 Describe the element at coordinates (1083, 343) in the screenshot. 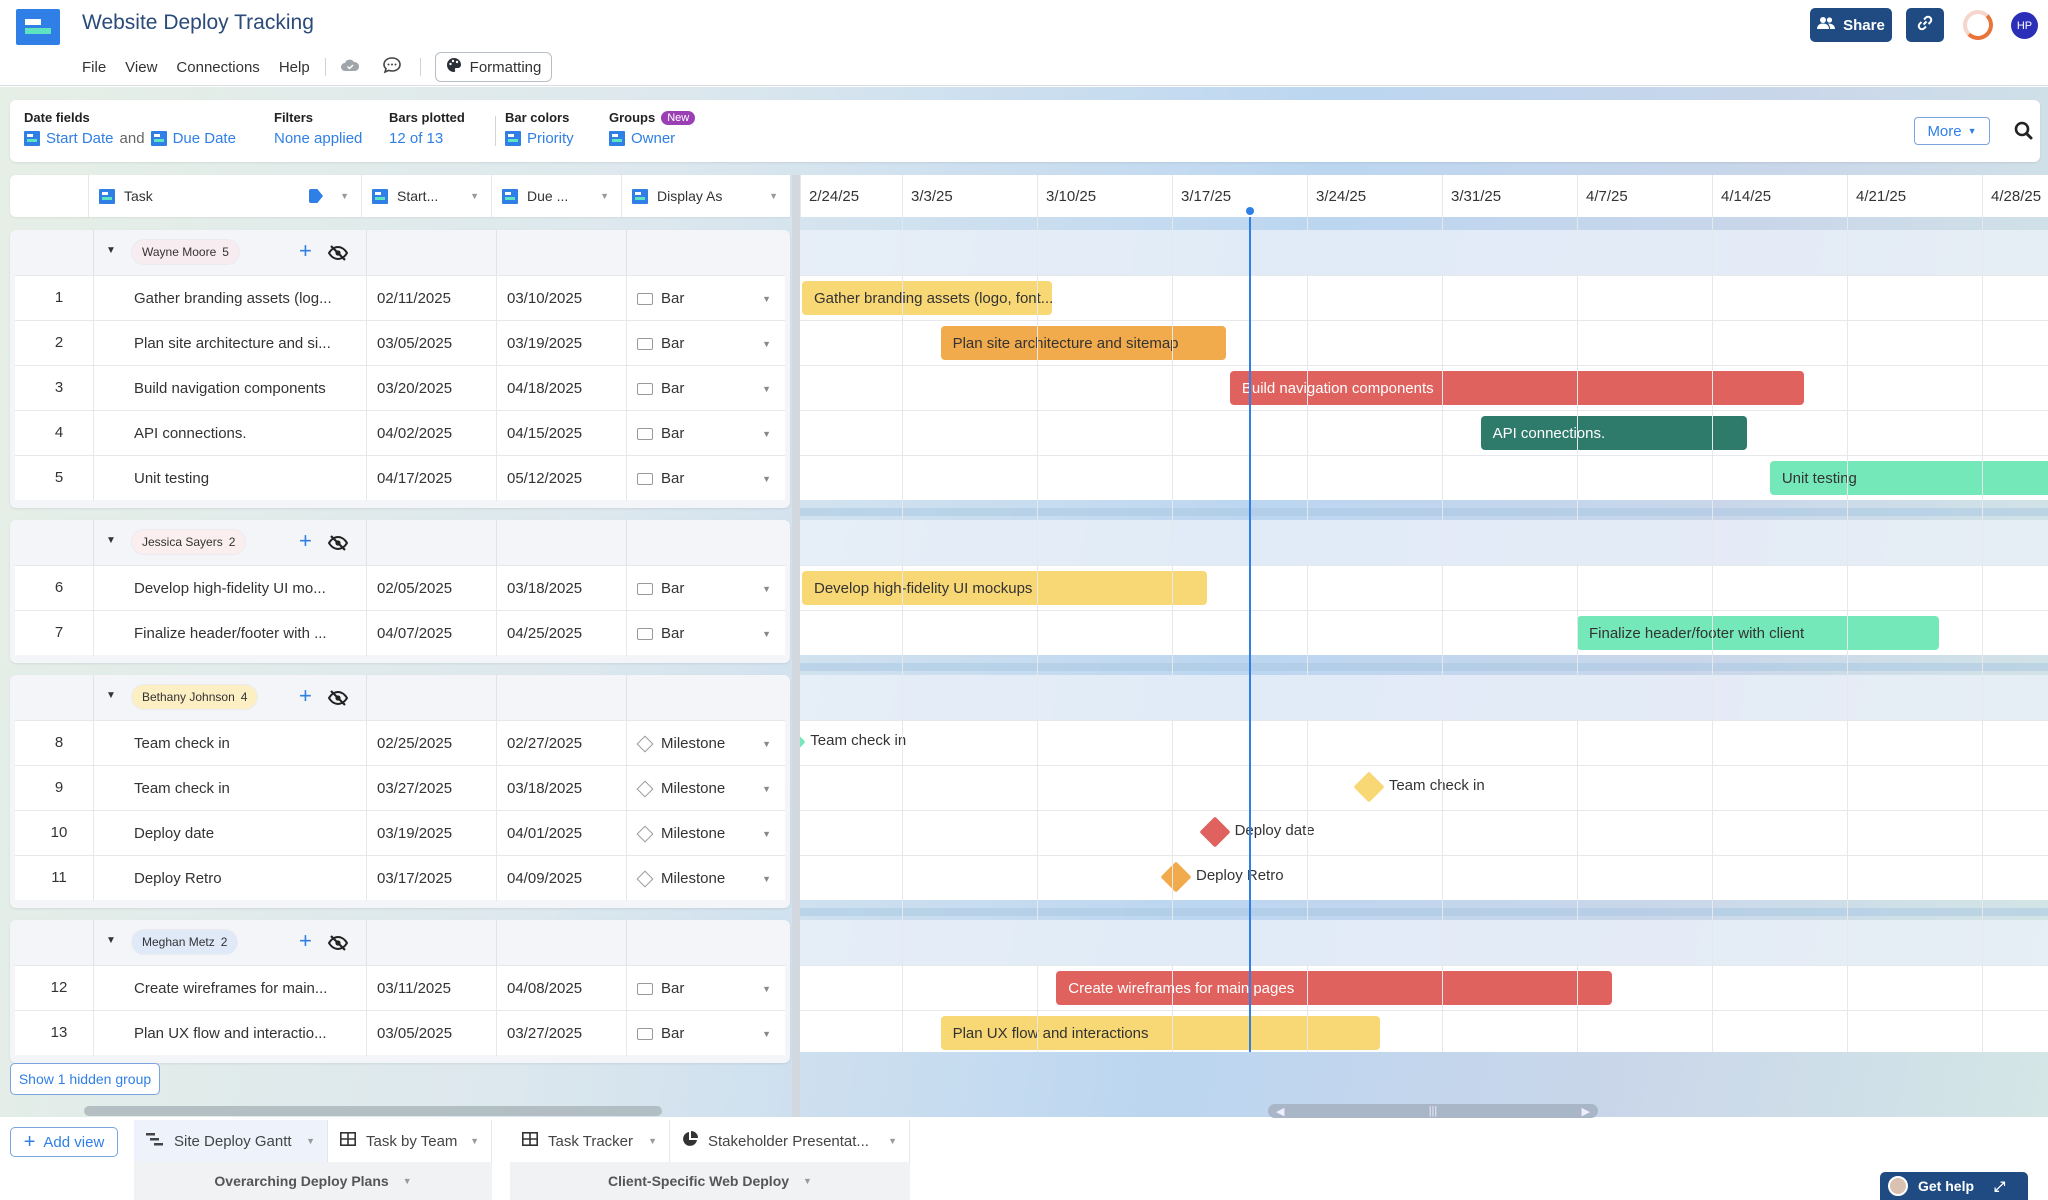

I see `gantt-bar: Plan site architecture and sitemap` at that location.